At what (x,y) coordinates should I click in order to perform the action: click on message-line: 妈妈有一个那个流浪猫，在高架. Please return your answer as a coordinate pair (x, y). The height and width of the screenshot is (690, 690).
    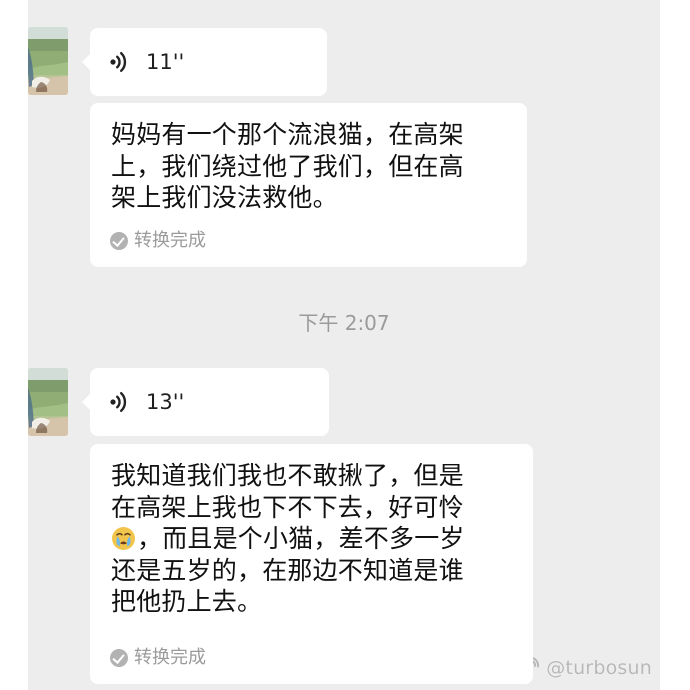
    Looking at the image, I should click on (287, 134).